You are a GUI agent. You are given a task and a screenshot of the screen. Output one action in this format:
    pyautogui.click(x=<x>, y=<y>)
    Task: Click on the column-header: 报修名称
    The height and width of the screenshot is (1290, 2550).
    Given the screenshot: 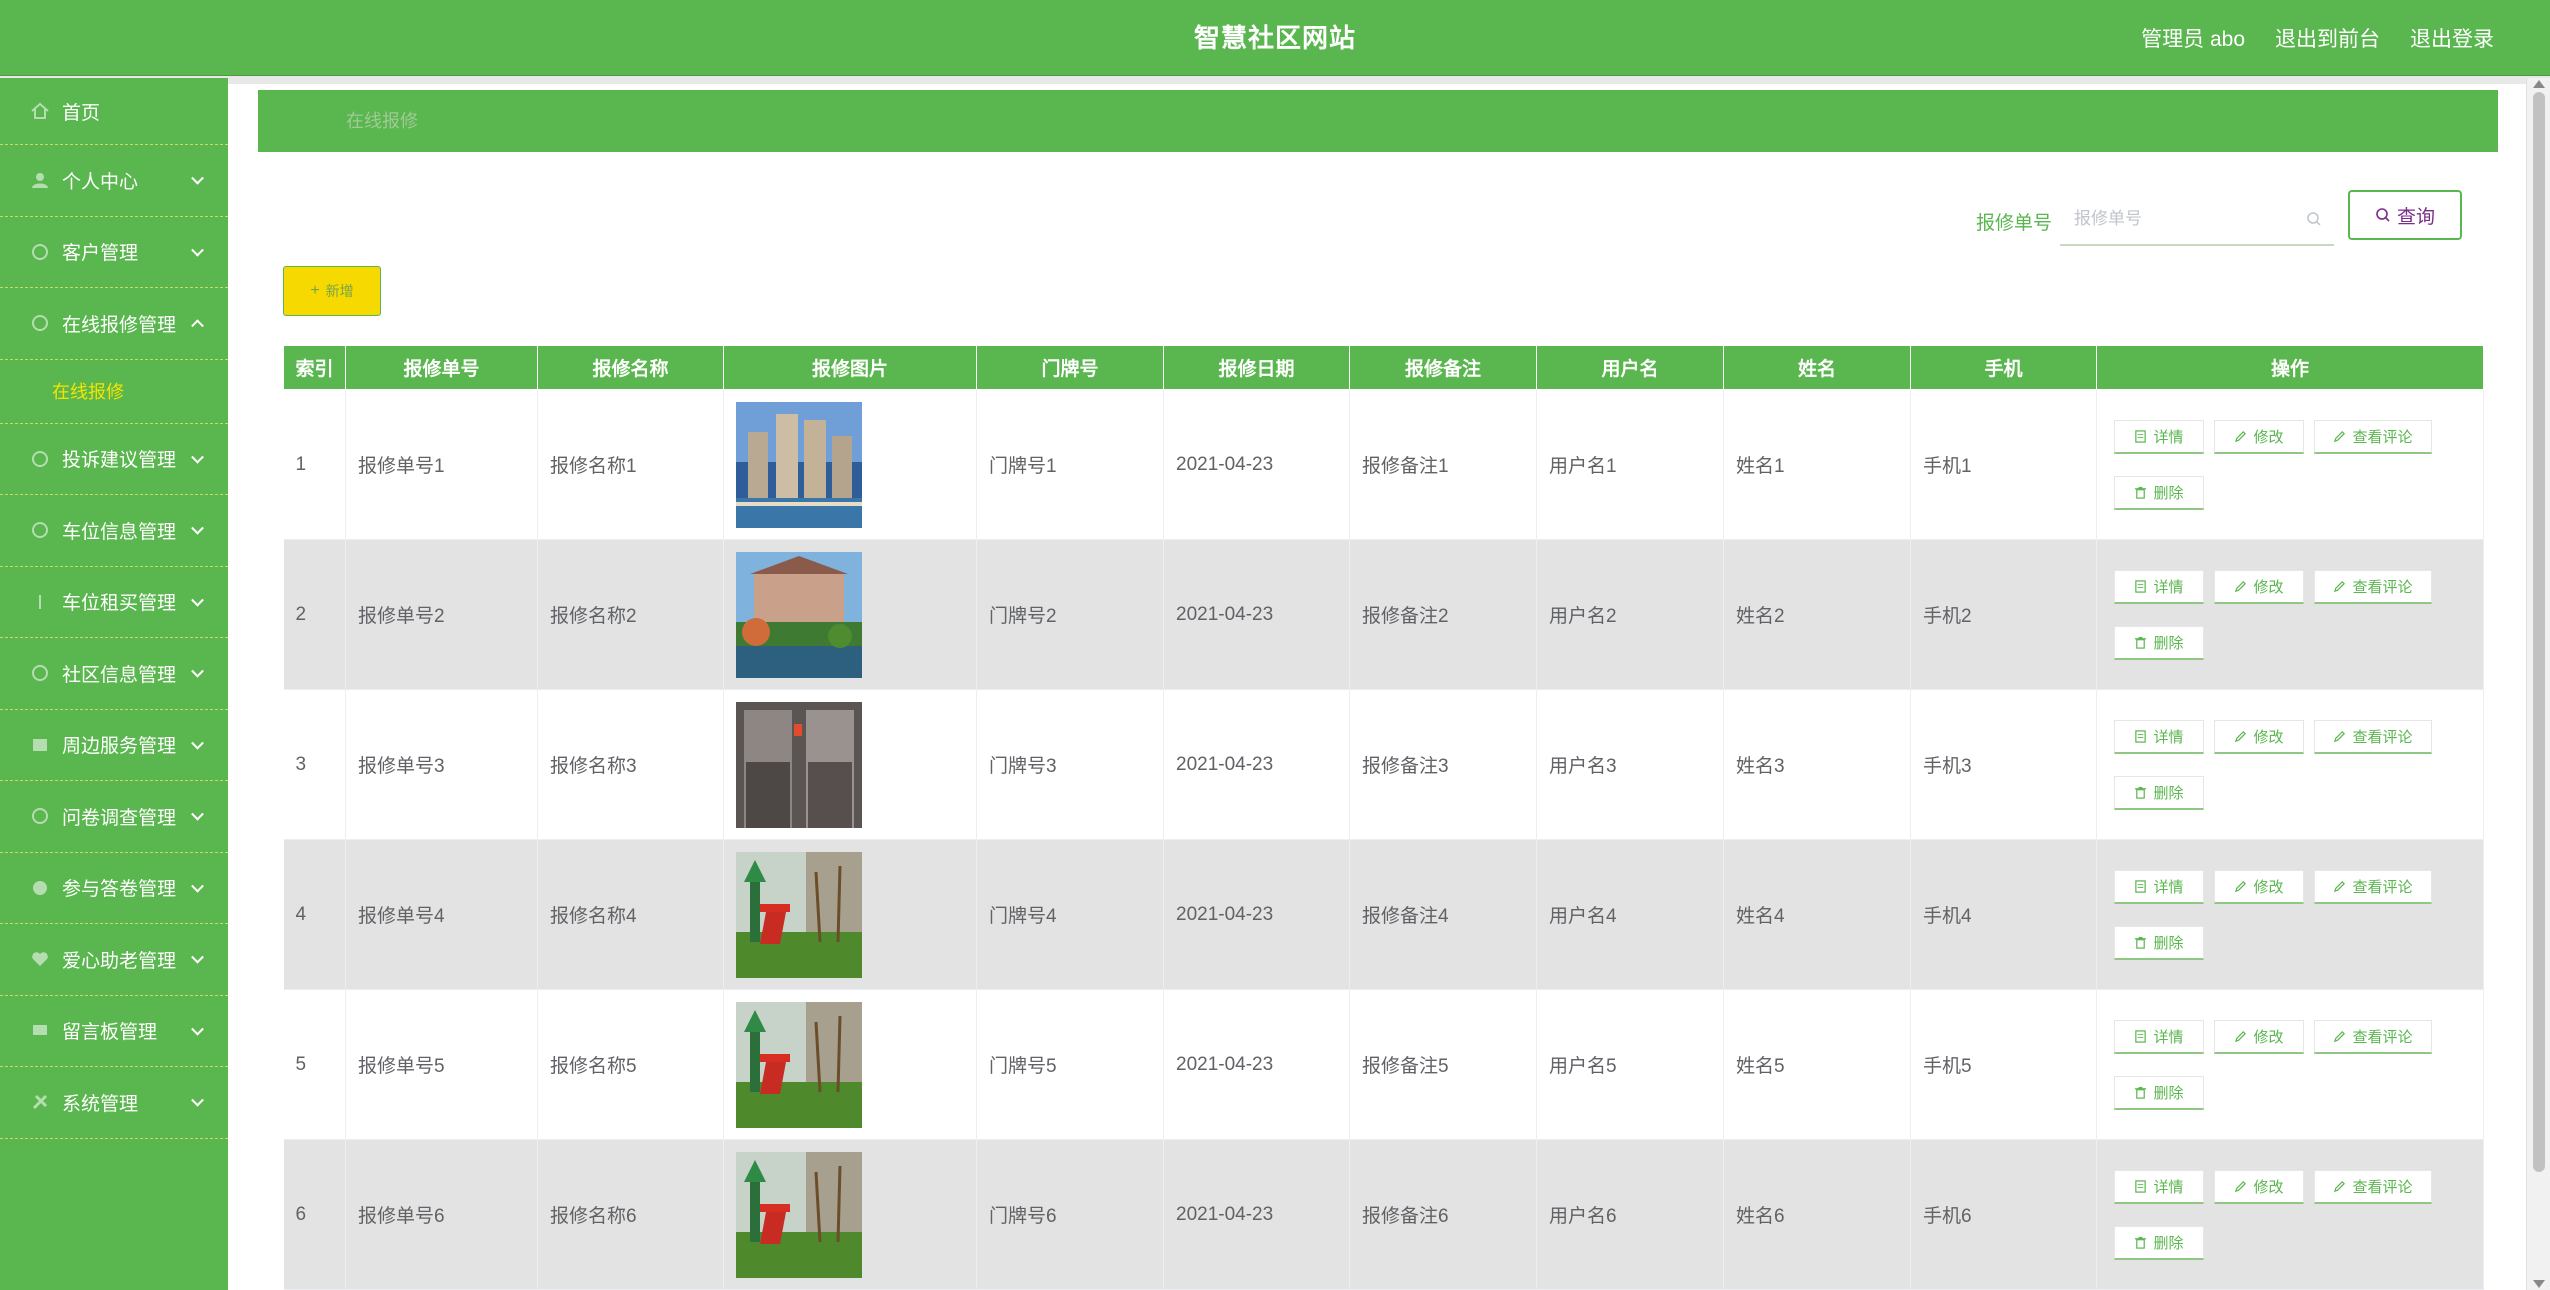 What is the action you would take?
    pyautogui.click(x=630, y=367)
    